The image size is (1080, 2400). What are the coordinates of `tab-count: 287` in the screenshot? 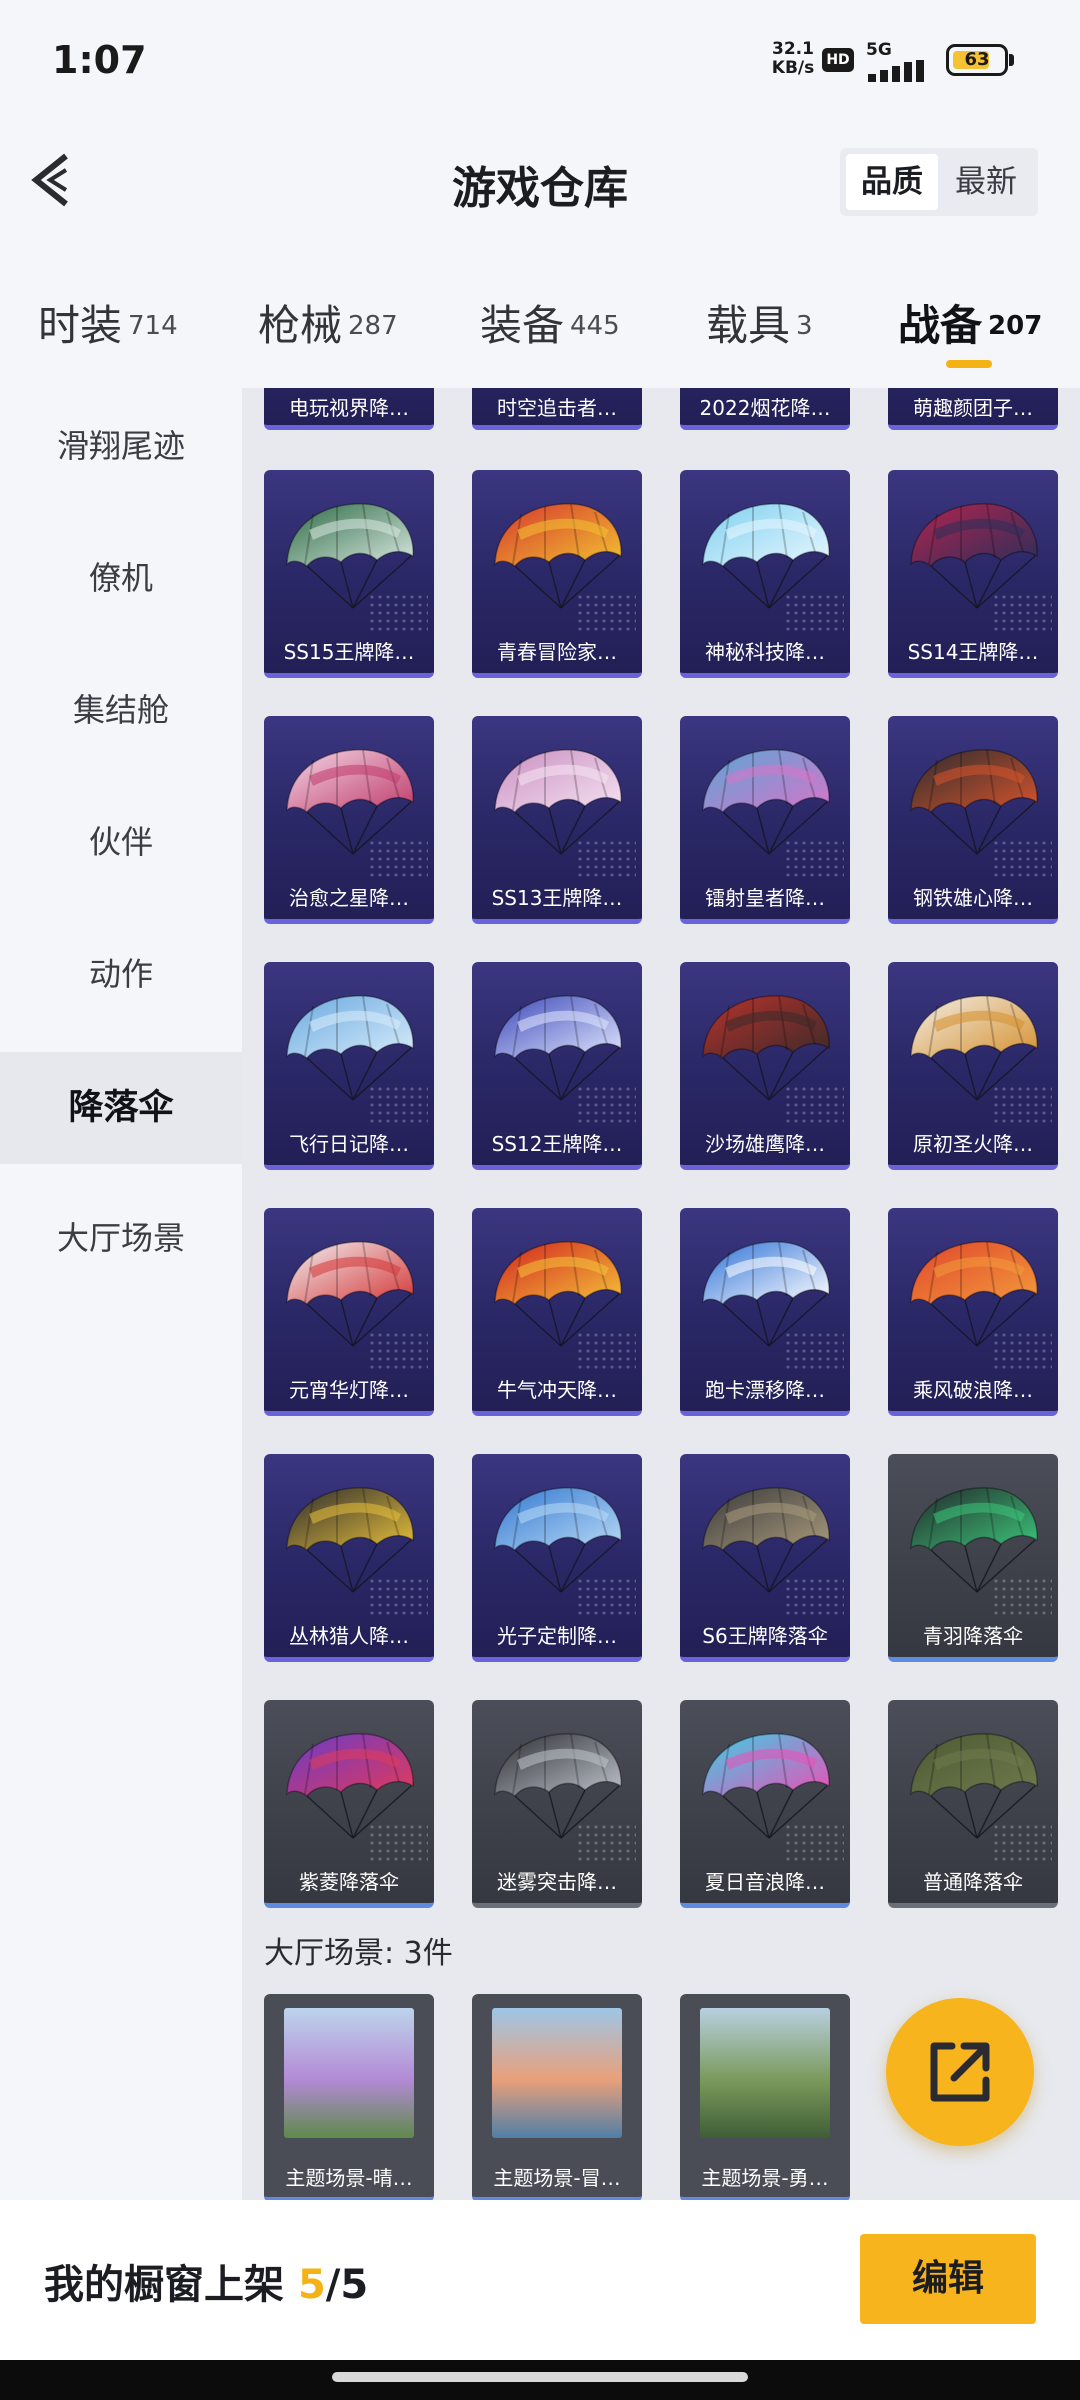 It's located at (373, 325).